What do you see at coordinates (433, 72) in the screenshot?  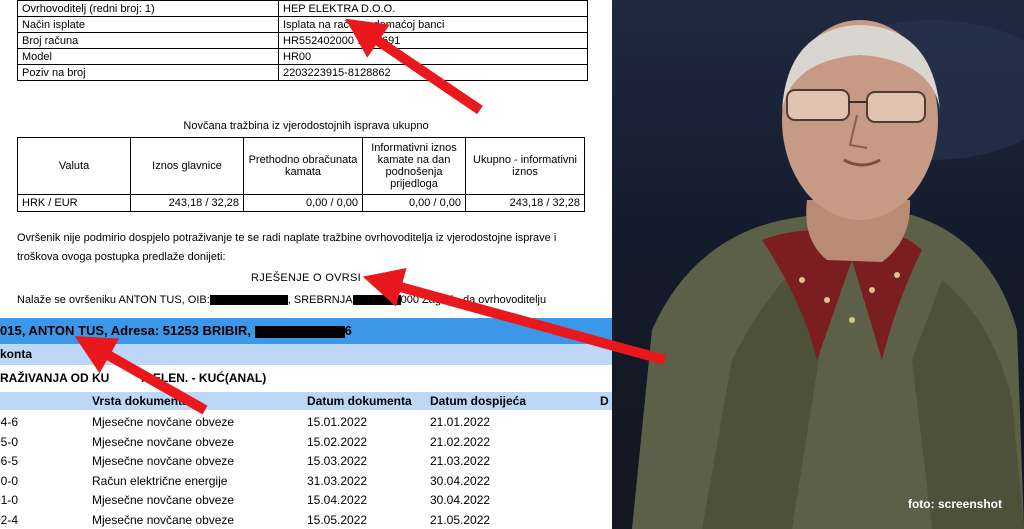 I see `info-value: 2203223915-8128862` at bounding box center [433, 72].